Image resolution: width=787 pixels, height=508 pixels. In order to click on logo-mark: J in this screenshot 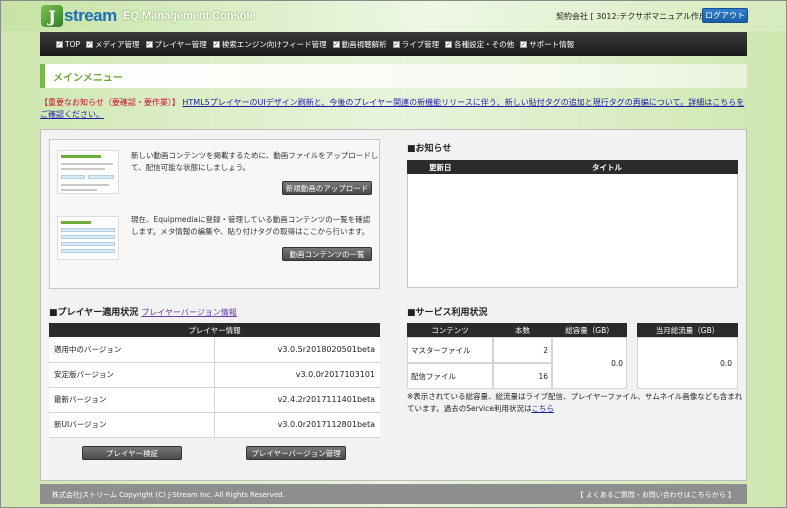, I will do `click(52, 16)`.